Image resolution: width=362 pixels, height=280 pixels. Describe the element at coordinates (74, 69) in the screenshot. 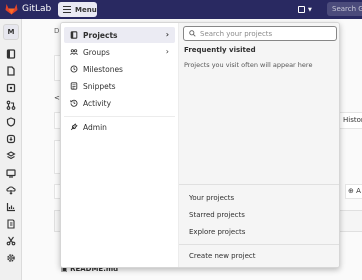

I see `clock-icon` at that location.